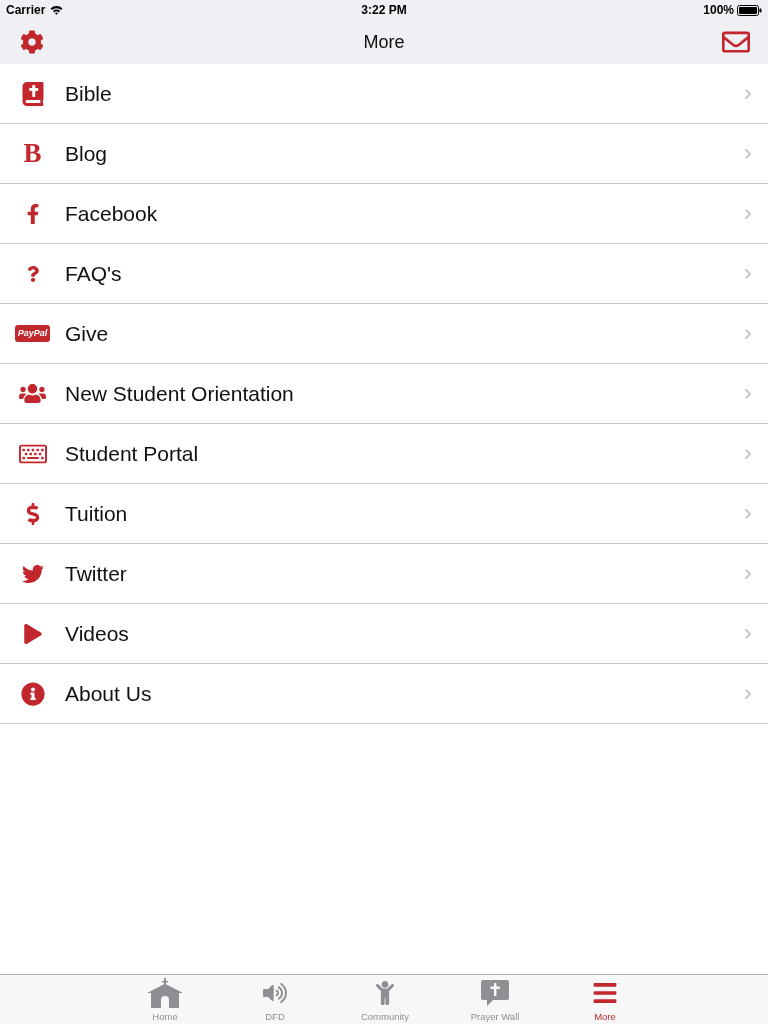 This screenshot has height=1024, width=768. I want to click on tab-label: Prayer Wall, so click(495, 1016).